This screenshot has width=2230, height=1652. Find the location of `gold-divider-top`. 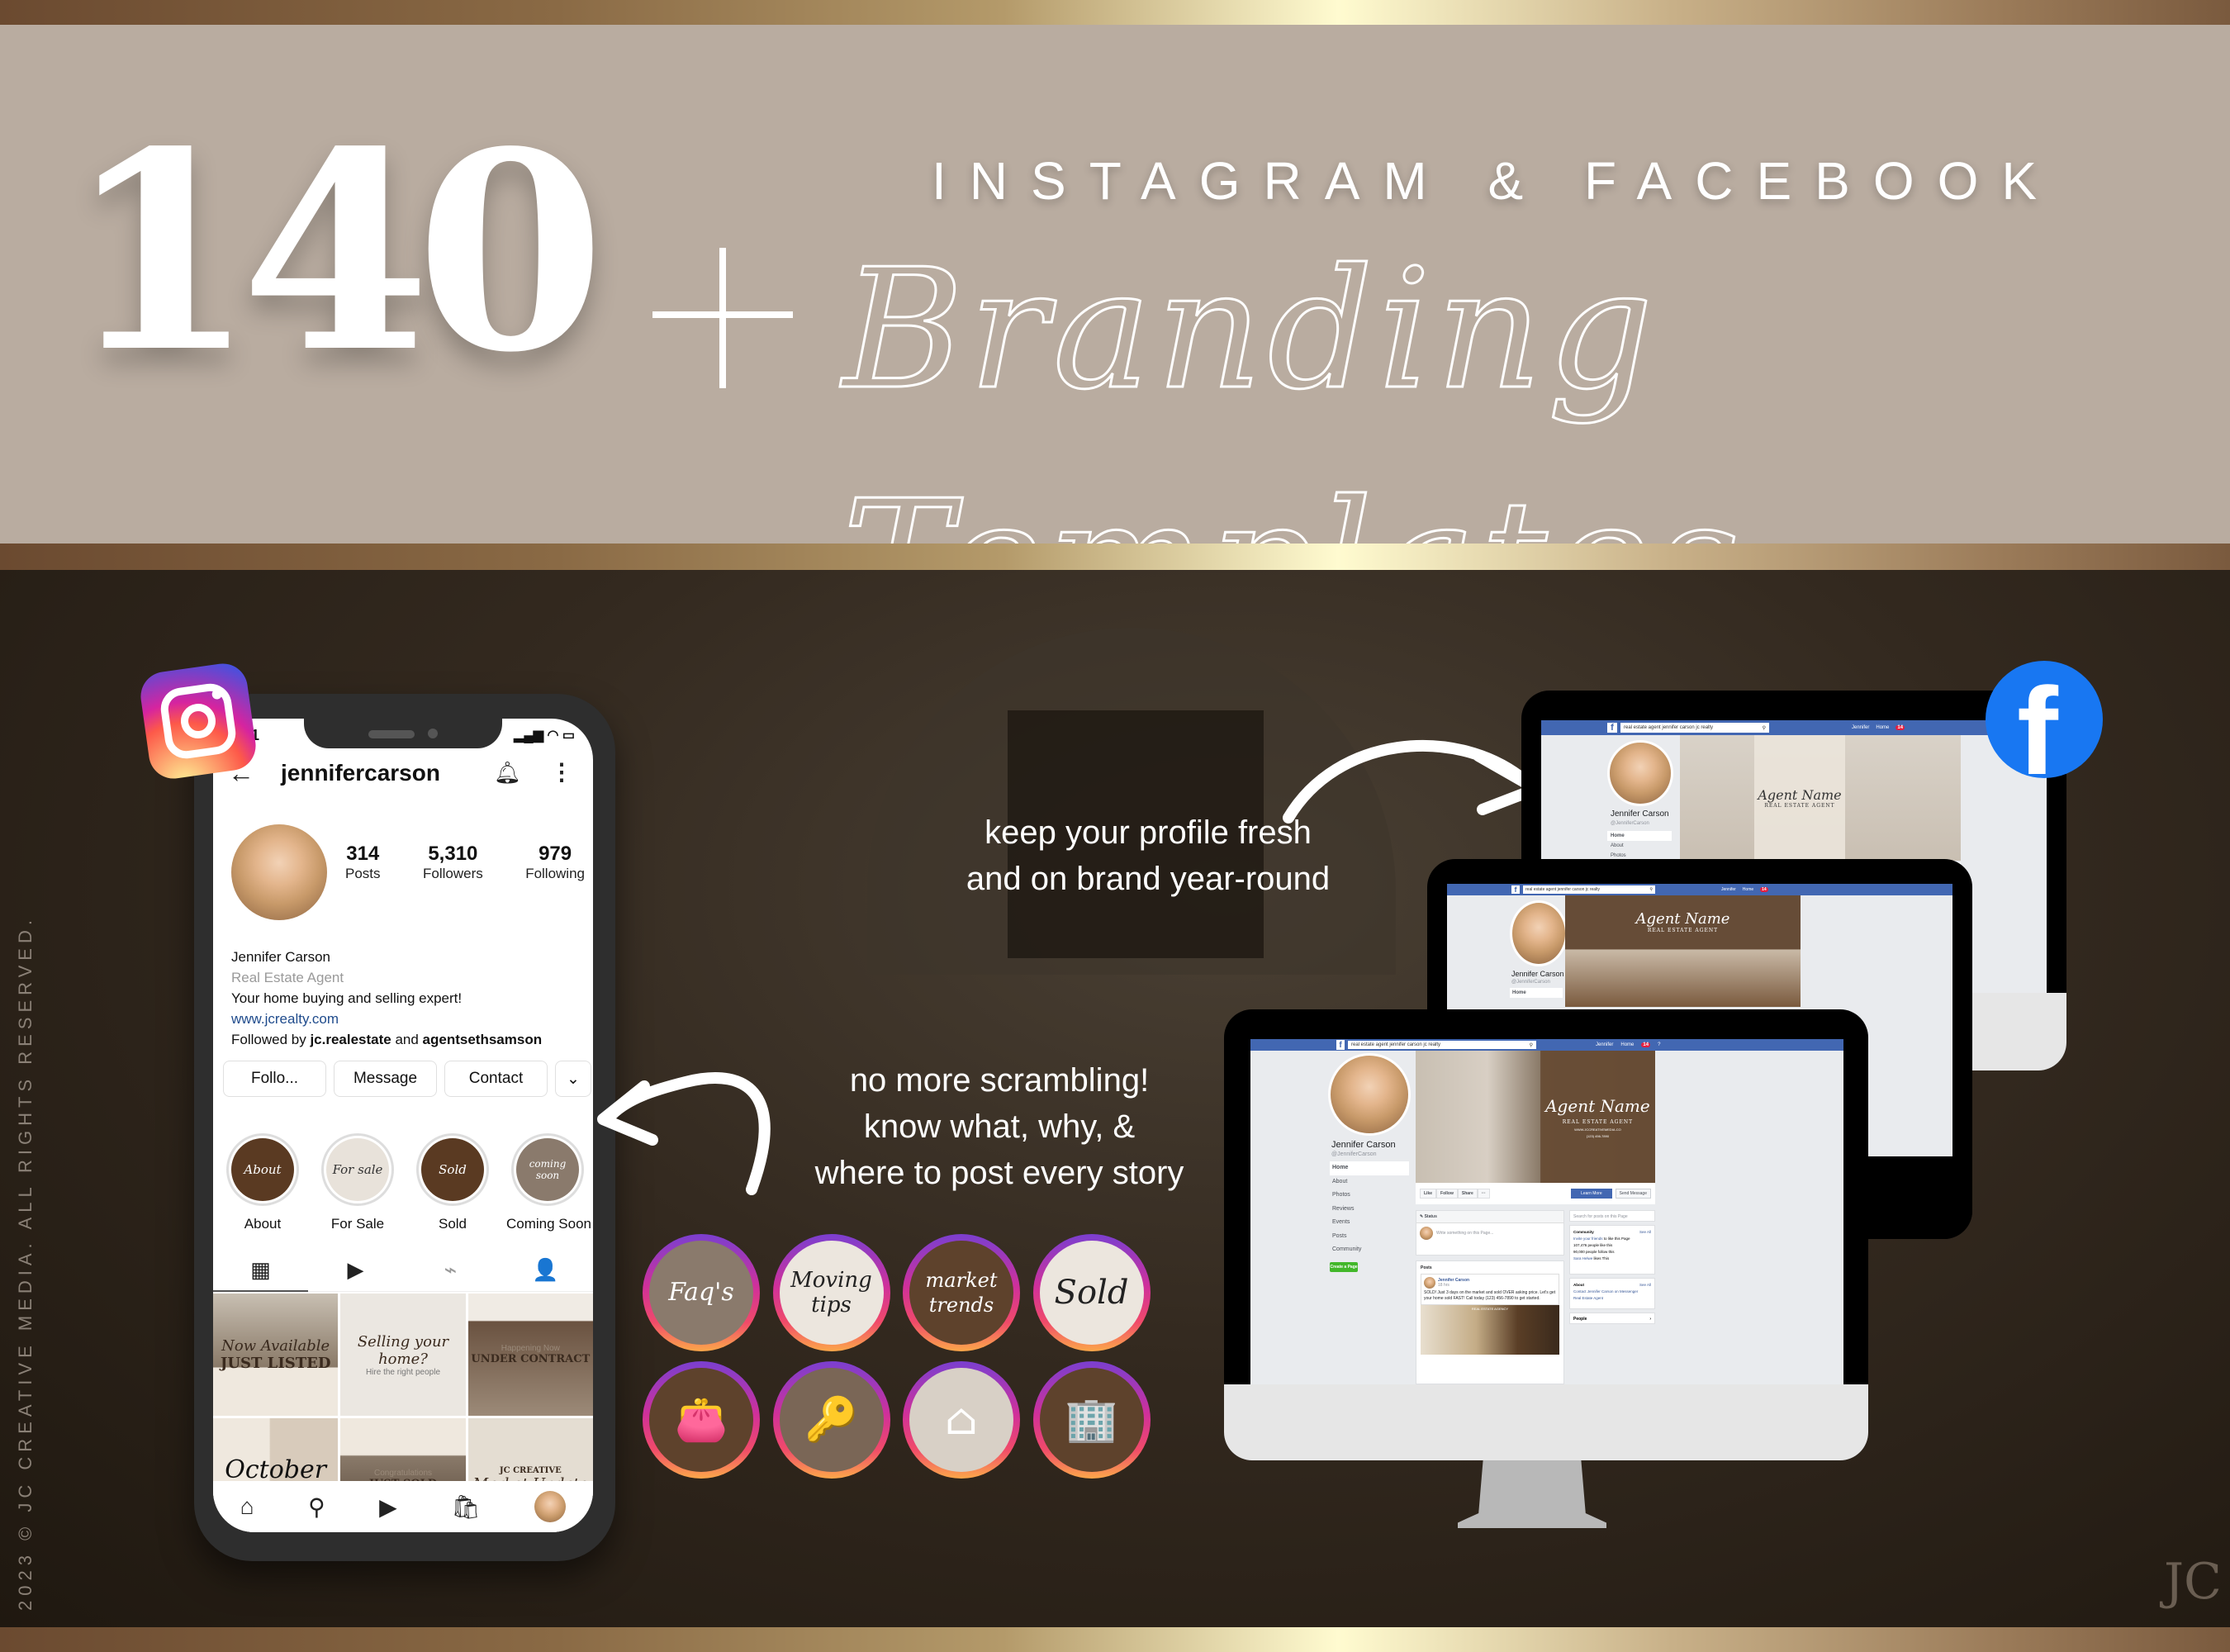

gold-divider-top is located at coordinates (1115, 12).